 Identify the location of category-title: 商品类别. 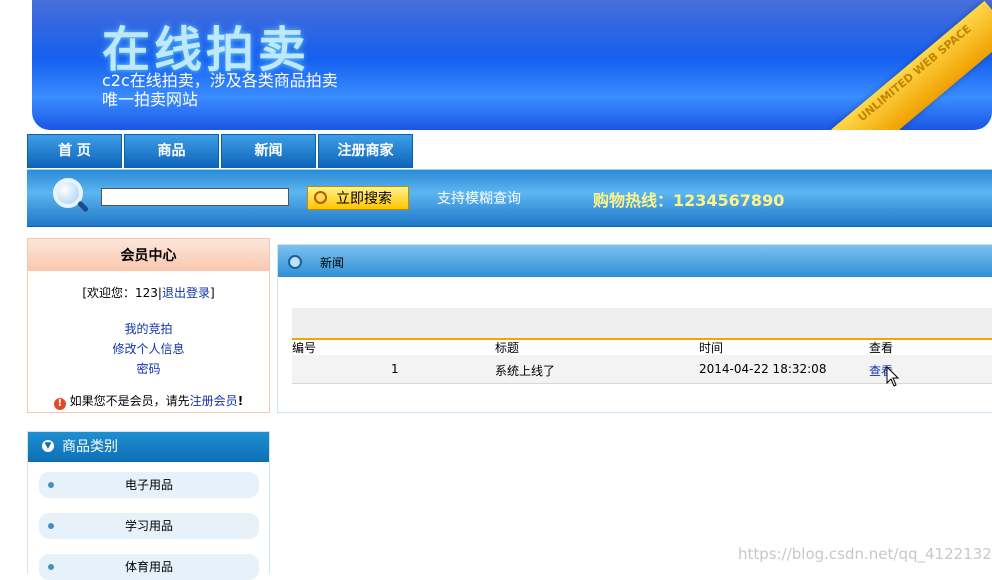
(90, 447).